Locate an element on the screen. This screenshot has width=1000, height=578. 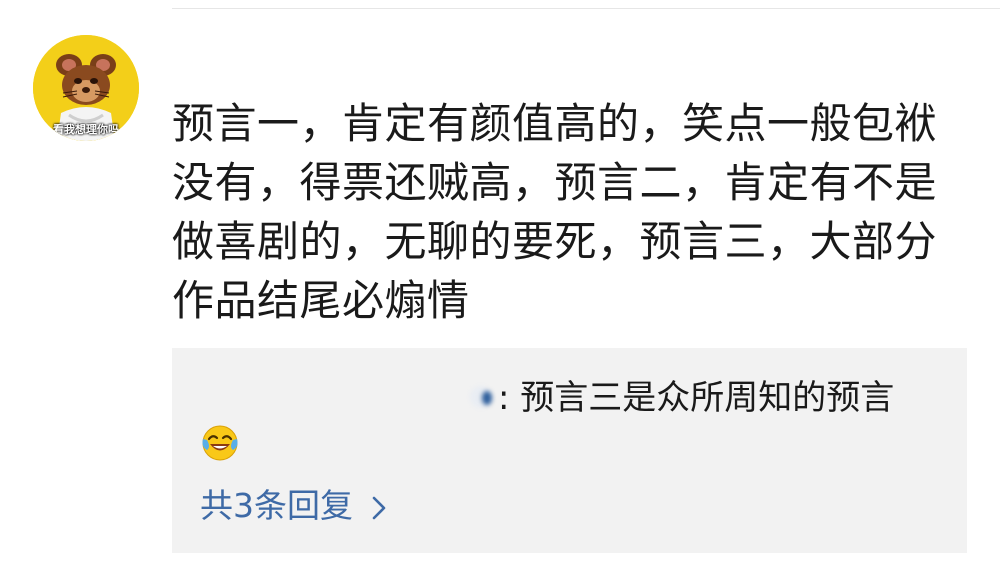
reply-count-label: 共3条回复 is located at coordinates (276, 505).